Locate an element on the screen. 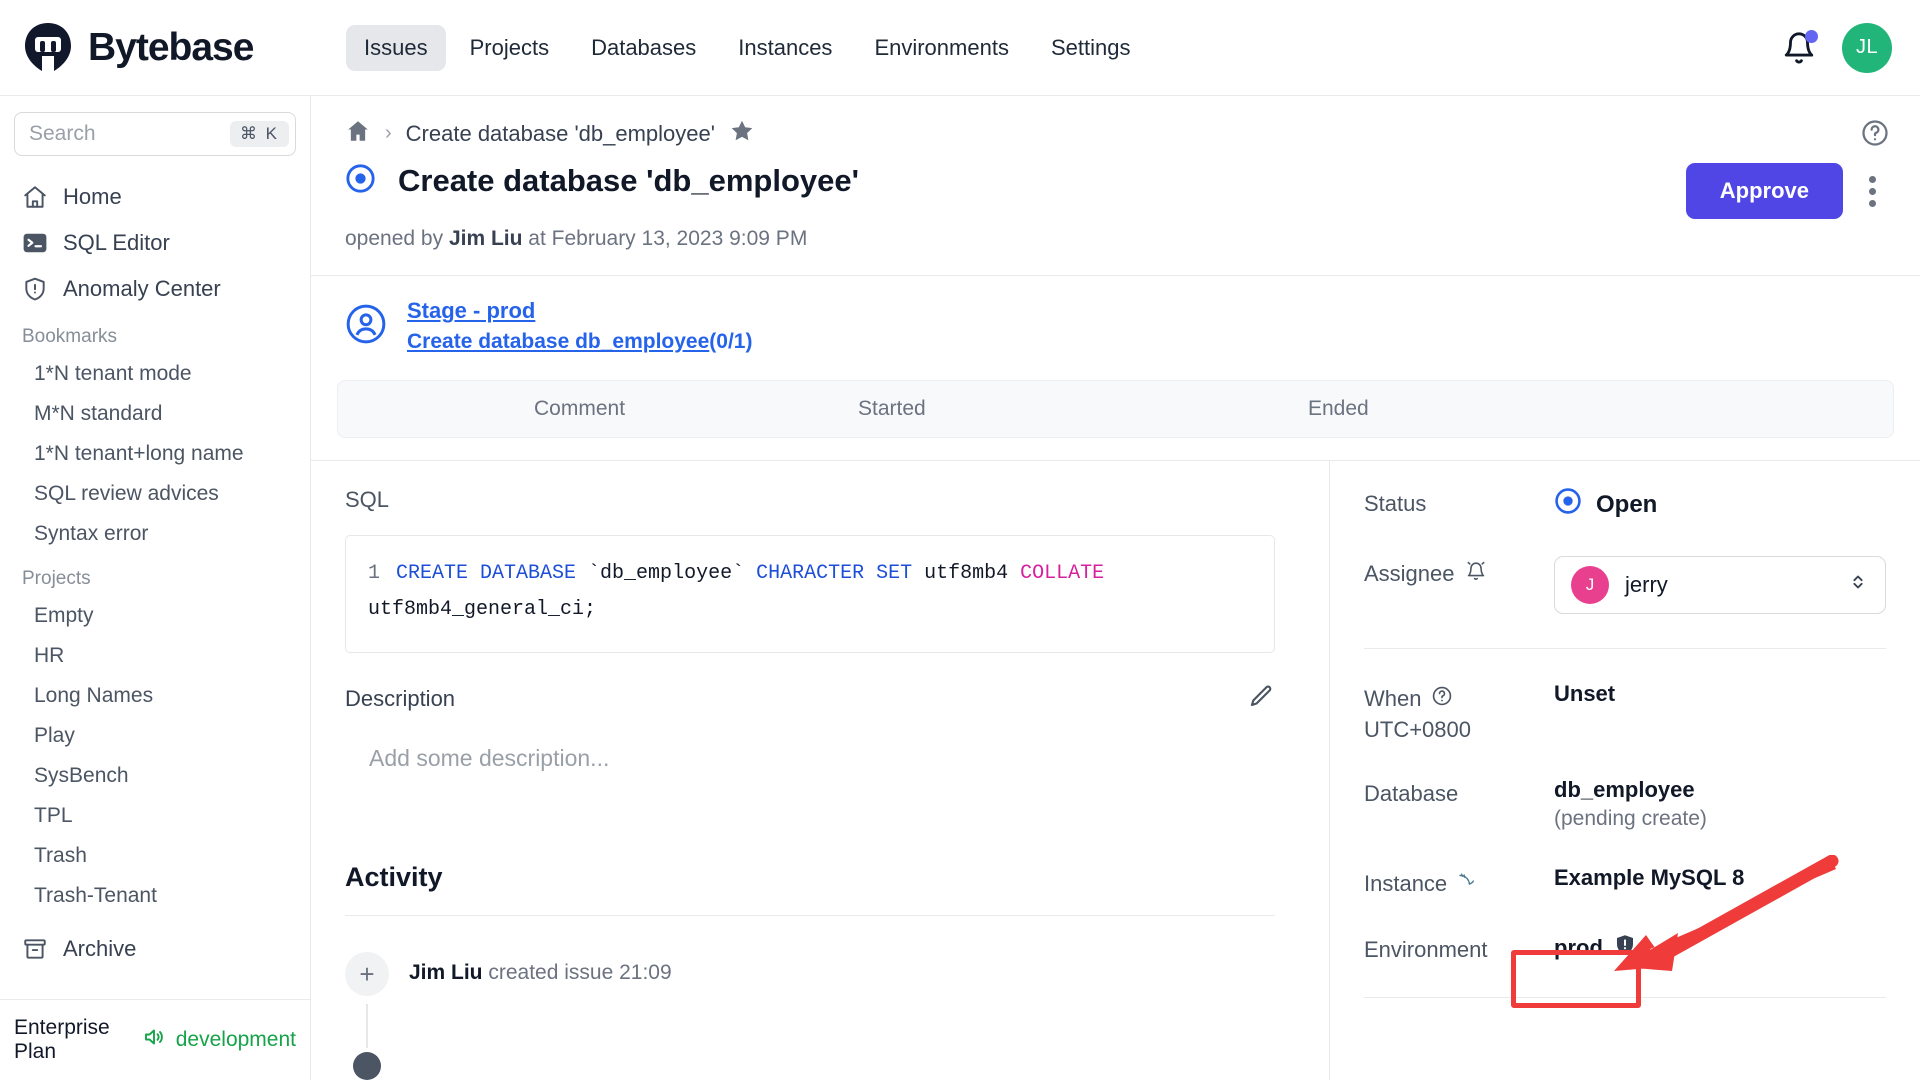 This screenshot has width=1920, height=1080. brand-logo-area: Bytebase is located at coordinates (172, 48).